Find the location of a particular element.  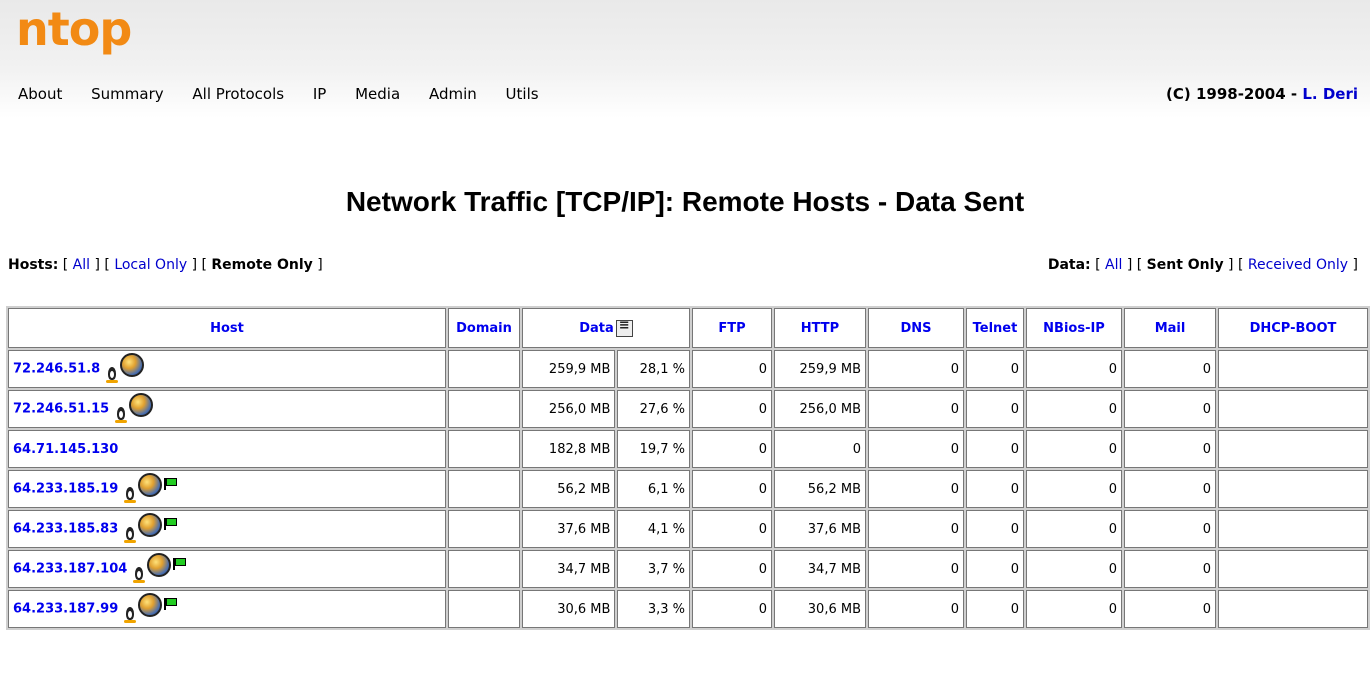

table-row: 64.233.187.104 34,7 MB 3,7 % 0 34,7 MB 0 0 0 0 is located at coordinates (688, 569).